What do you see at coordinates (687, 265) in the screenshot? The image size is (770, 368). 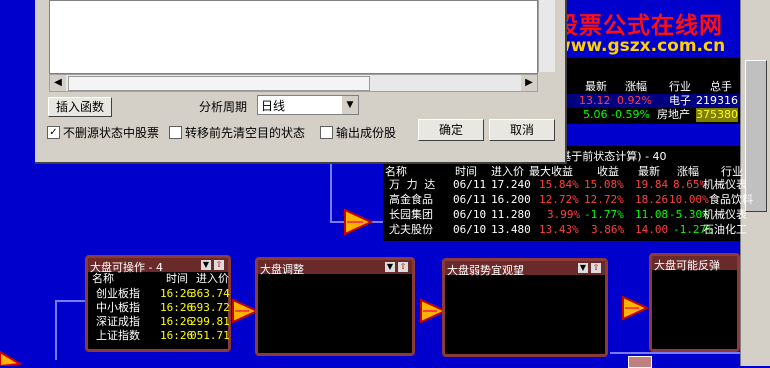 I see `panel-title: 大盘可能反弹` at bounding box center [687, 265].